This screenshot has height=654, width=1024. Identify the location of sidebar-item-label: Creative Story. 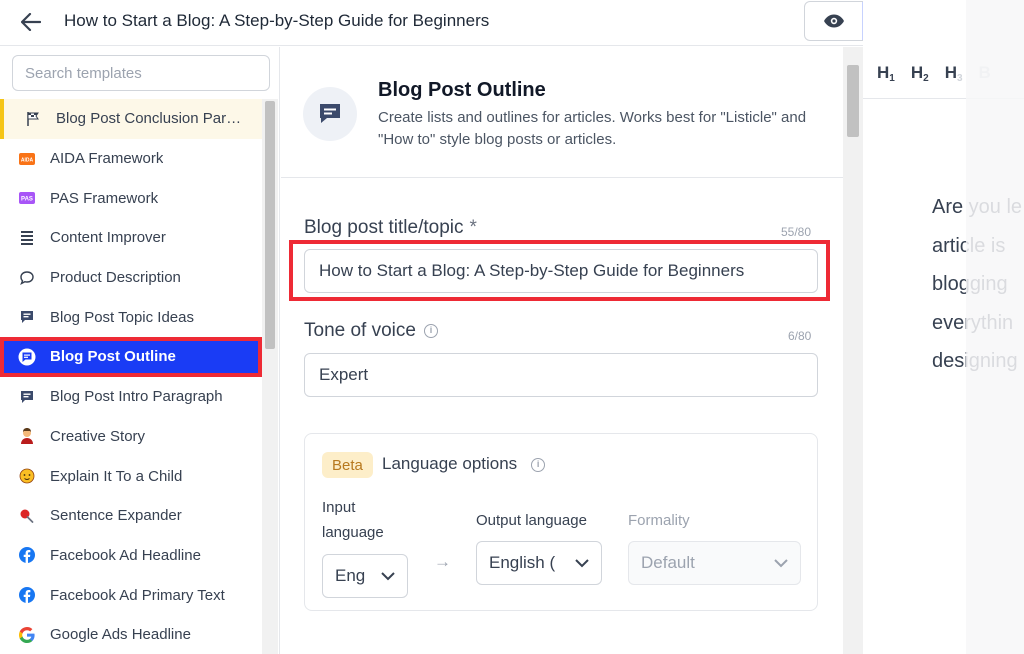
(98, 436).